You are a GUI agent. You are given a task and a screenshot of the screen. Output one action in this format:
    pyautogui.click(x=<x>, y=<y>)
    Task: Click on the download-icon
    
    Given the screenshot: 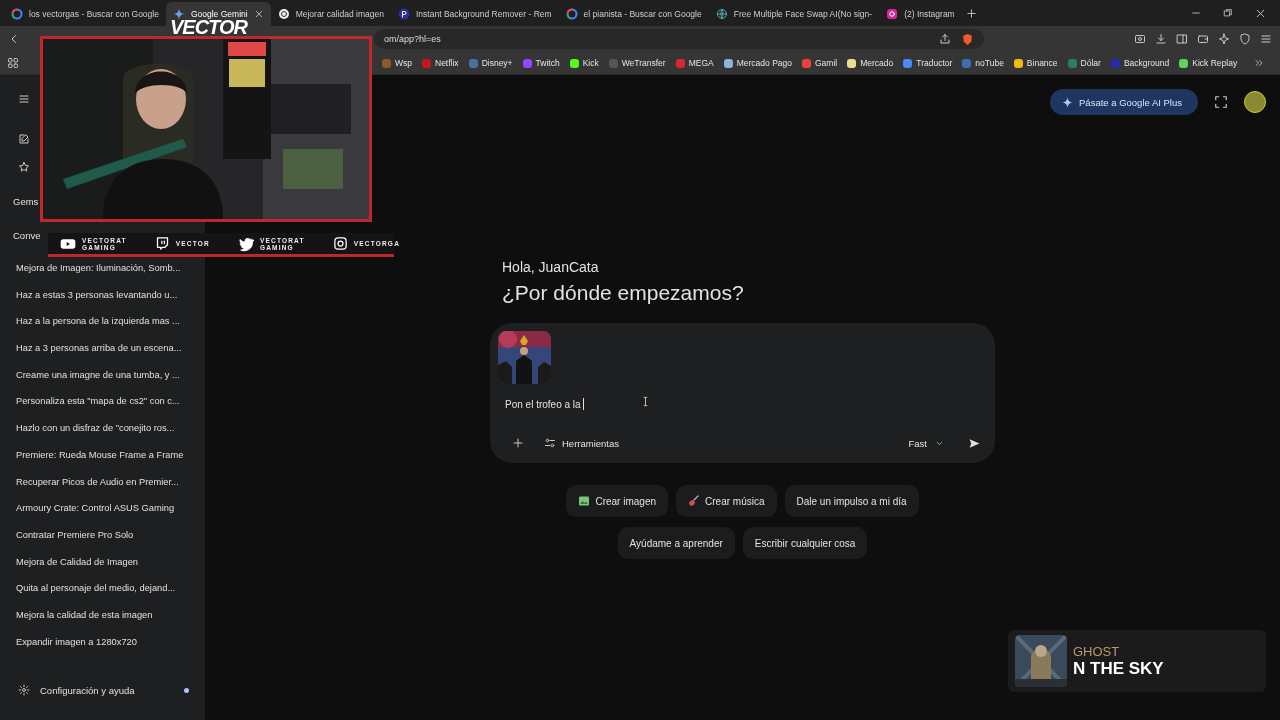 What is the action you would take?
    pyautogui.click(x=1161, y=39)
    